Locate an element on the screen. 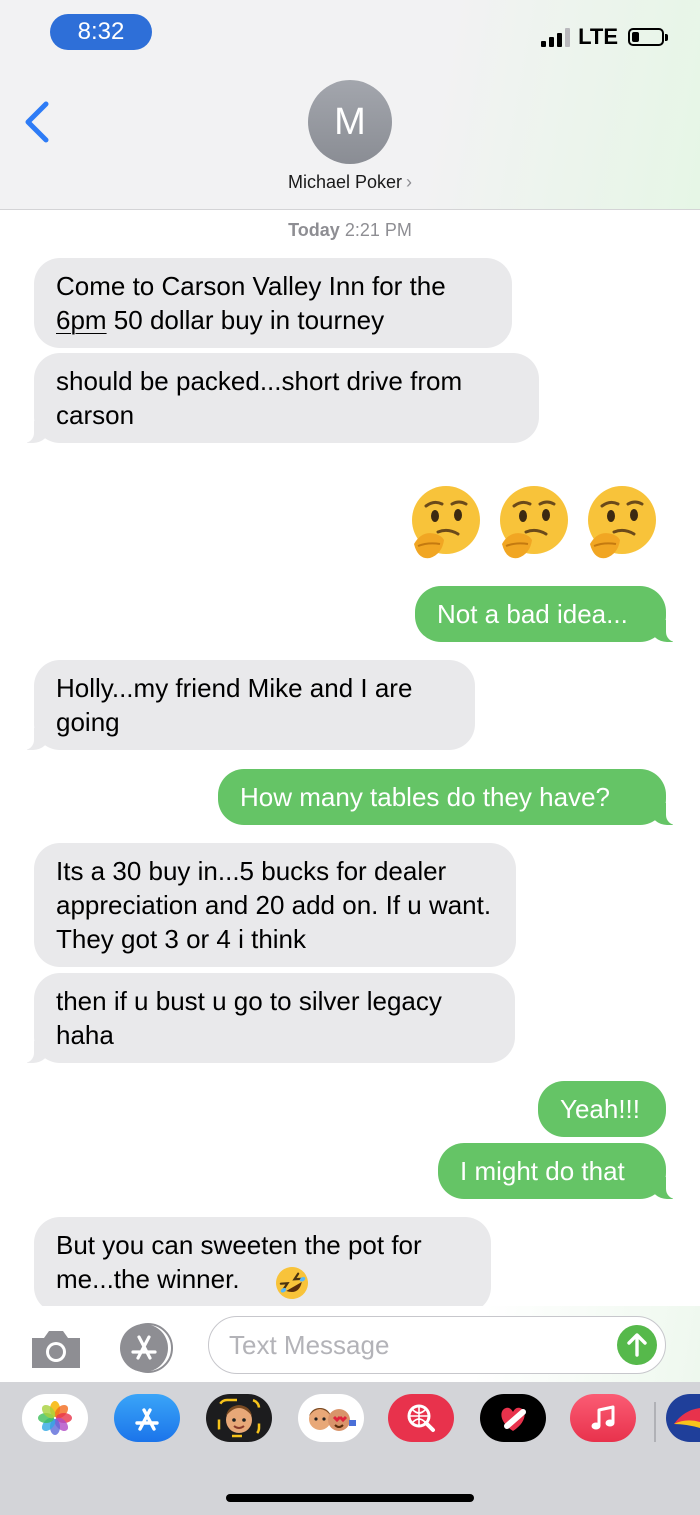  contact-name-button: Michael Poker › is located at coordinates (350, 182).